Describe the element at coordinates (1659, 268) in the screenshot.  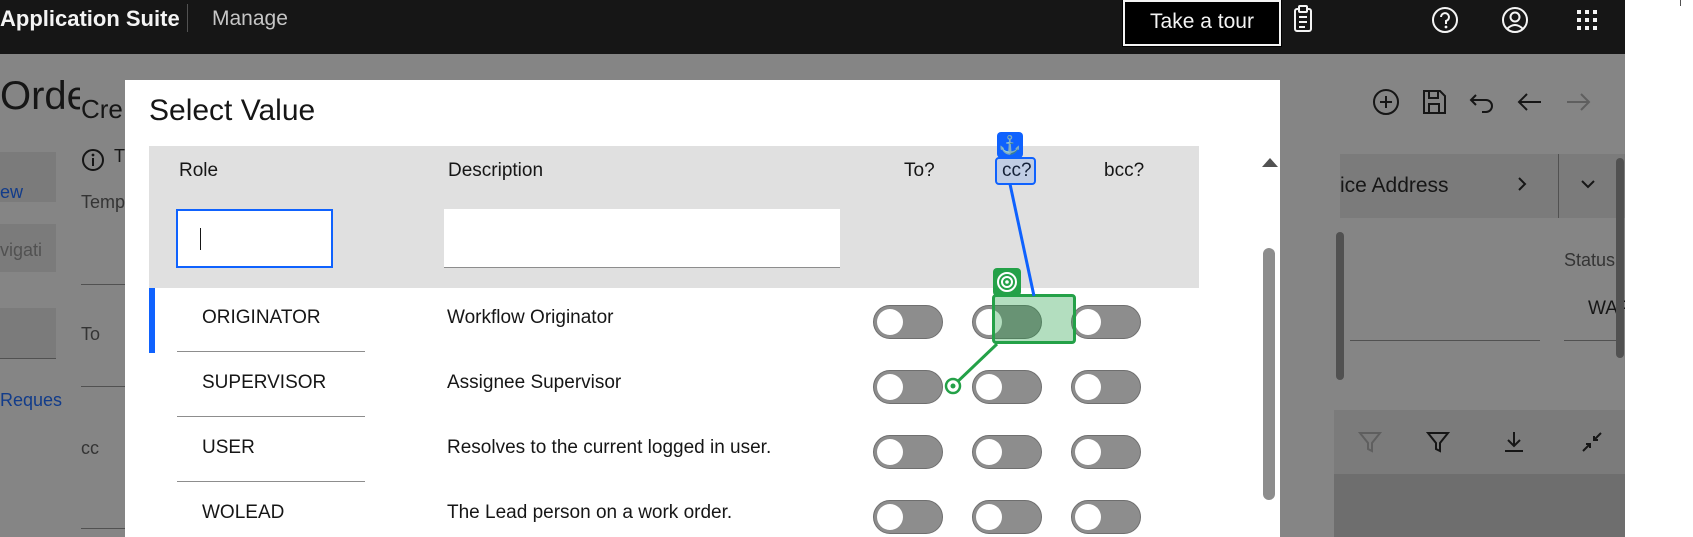
I see `page-right-strip` at that location.